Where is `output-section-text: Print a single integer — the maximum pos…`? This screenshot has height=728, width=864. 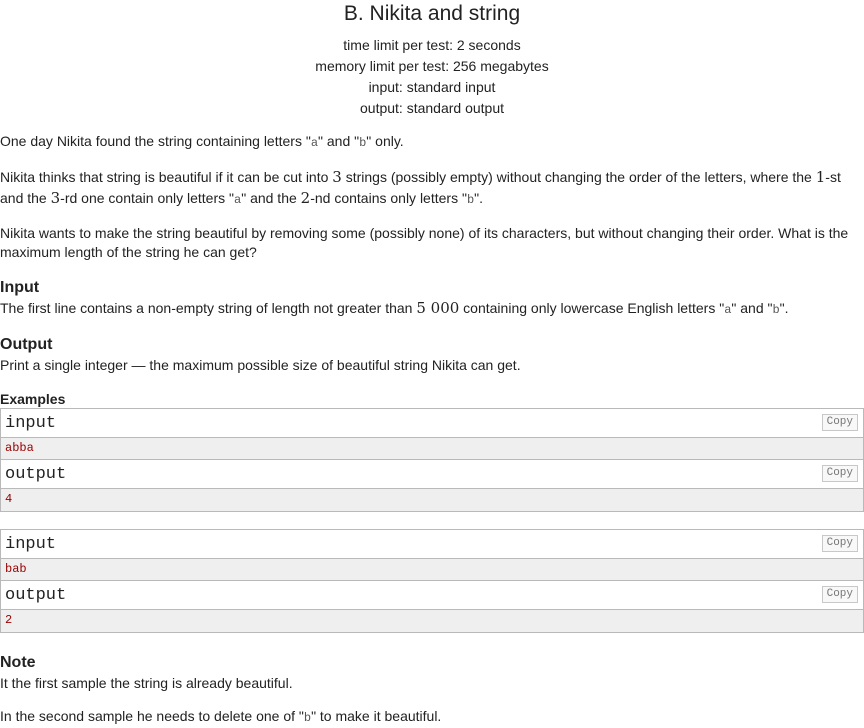
output-section-text: Print a single integer — the maximum pos… is located at coordinates (260, 365).